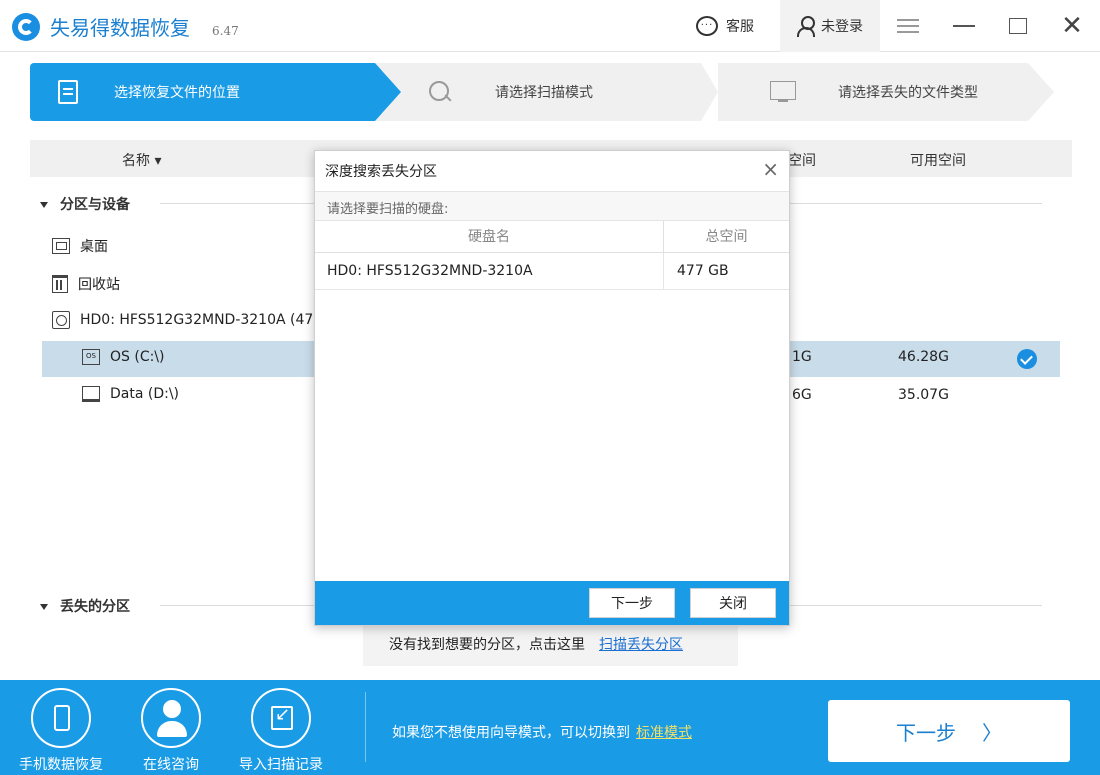 This screenshot has height=775, width=1100. I want to click on column-name: 名称 ▾, so click(141, 160).